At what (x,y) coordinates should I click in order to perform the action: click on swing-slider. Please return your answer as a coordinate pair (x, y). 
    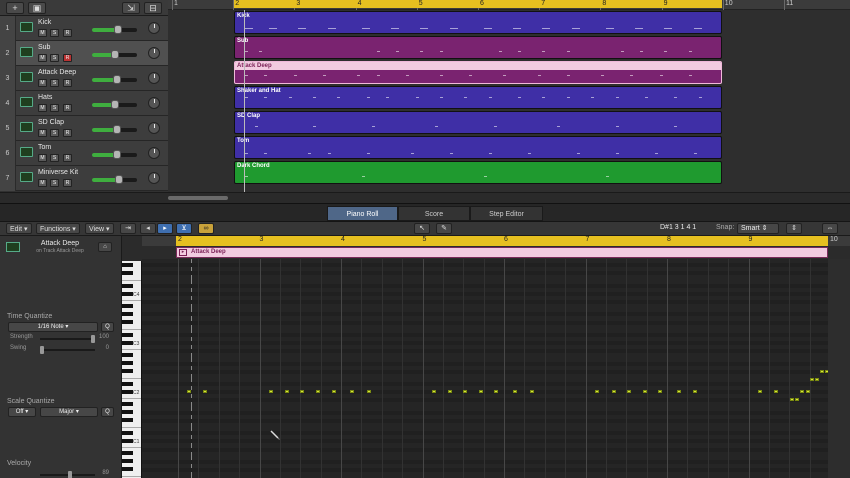
    Looking at the image, I should click on (67, 350).